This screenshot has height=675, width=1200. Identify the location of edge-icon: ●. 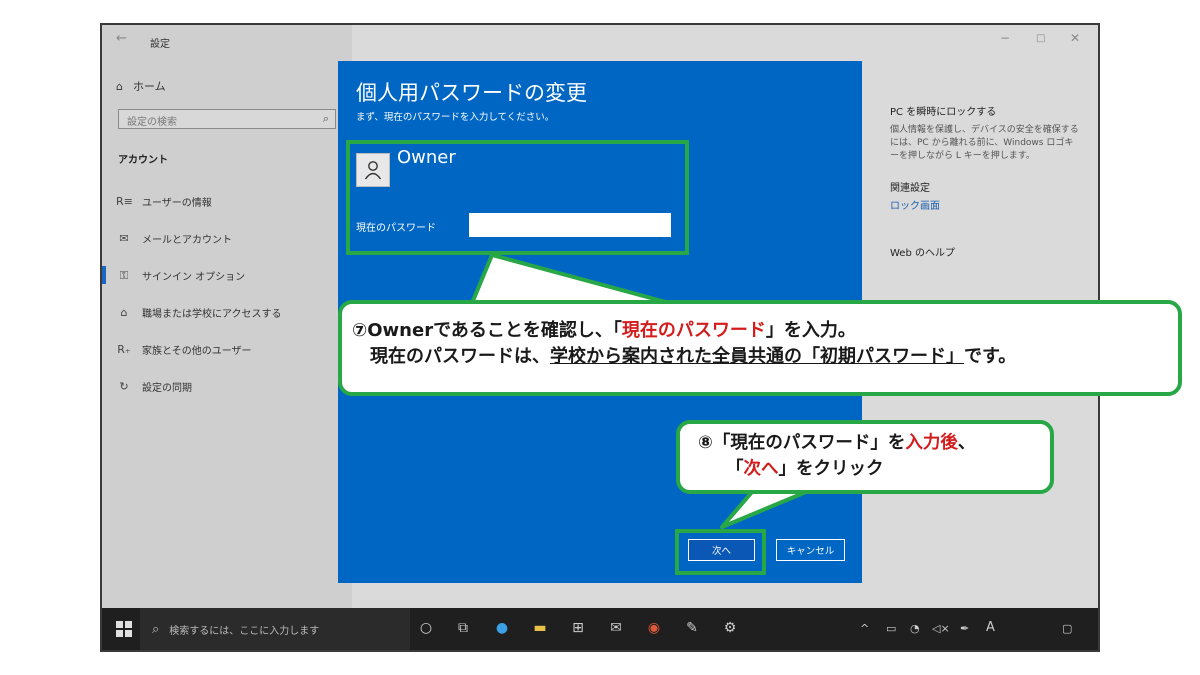
(502, 628).